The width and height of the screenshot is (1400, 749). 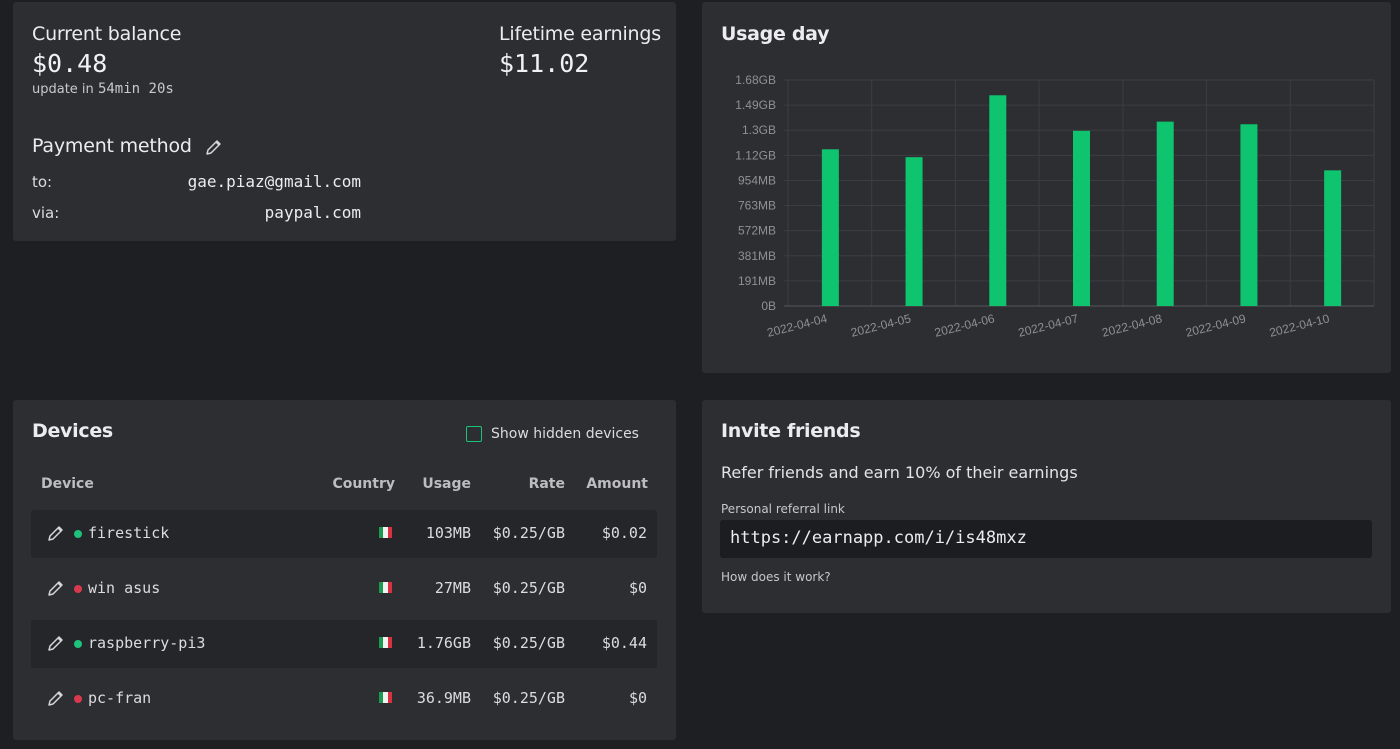 What do you see at coordinates (757, 231) in the screenshot?
I see `y-tick-label: 572MB` at bounding box center [757, 231].